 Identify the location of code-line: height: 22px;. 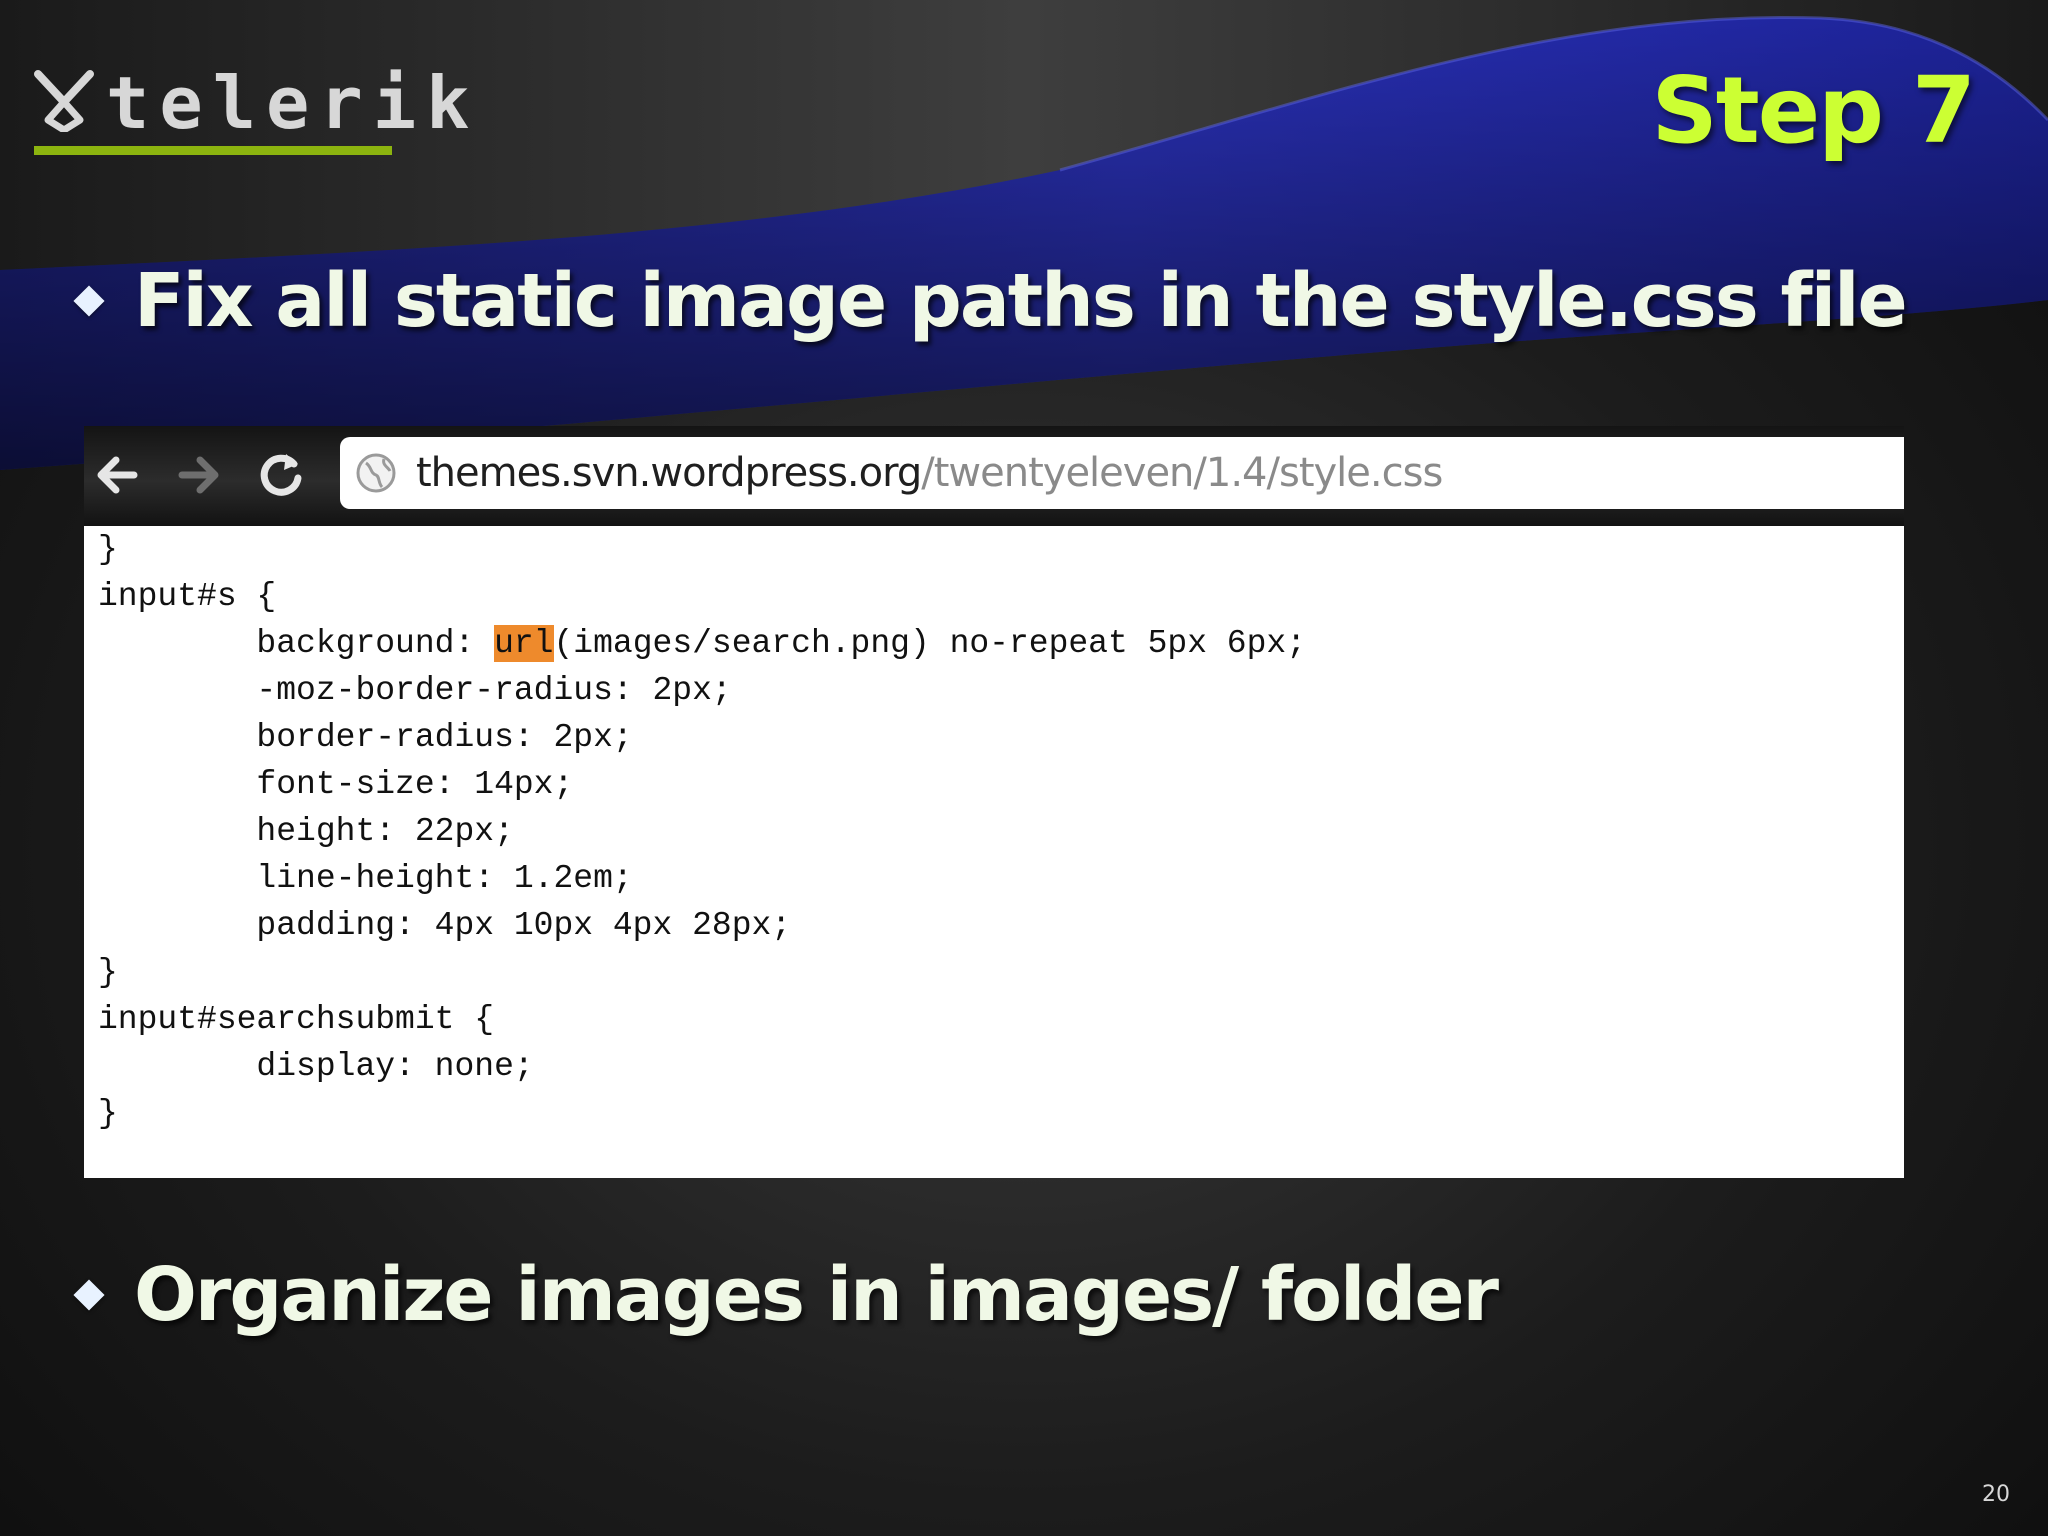
(306, 831).